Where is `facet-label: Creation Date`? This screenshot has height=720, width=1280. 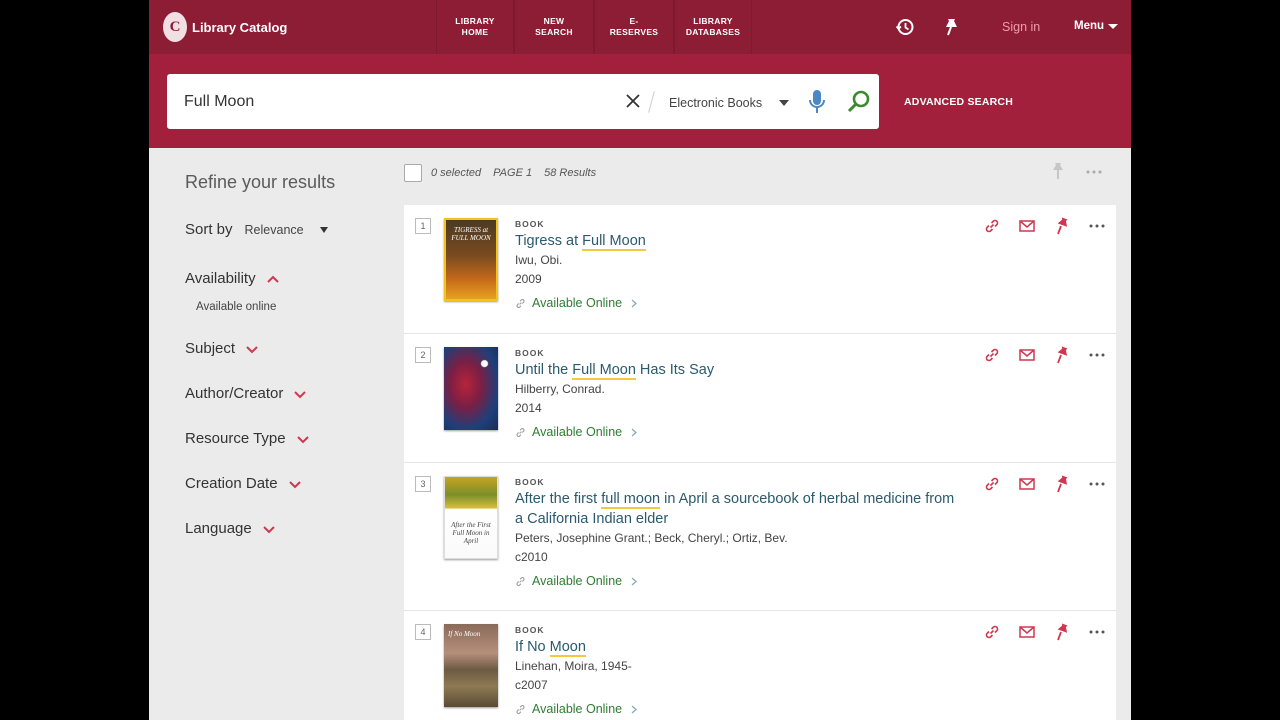 facet-label: Creation Date is located at coordinates (231, 483).